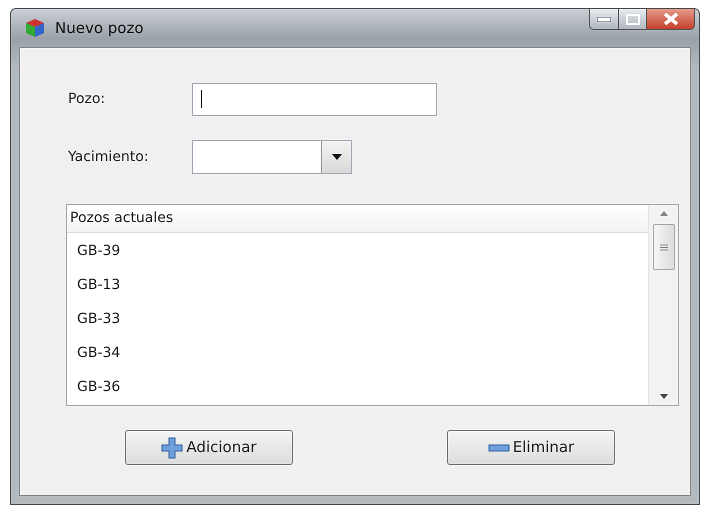 Image resolution: width=709 pixels, height=510 pixels. I want to click on cube-icon, so click(35, 28).